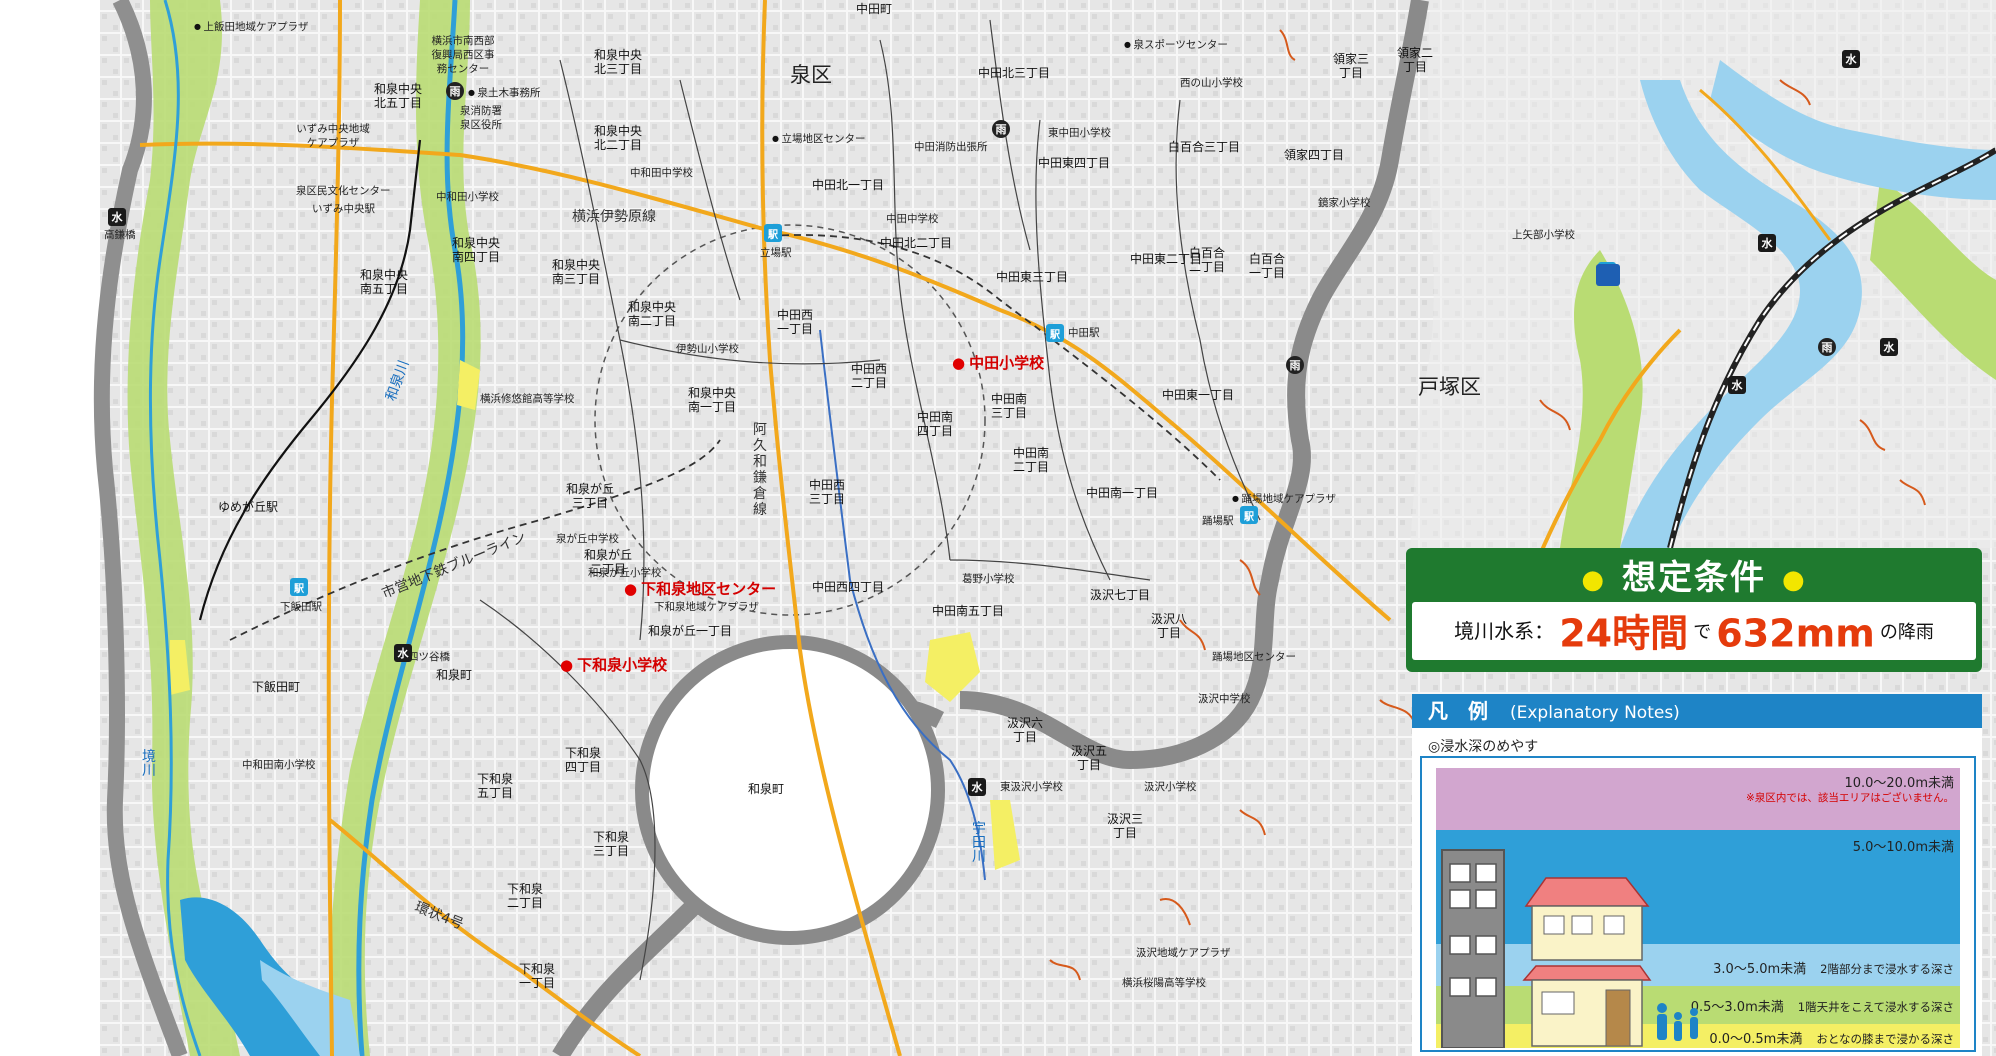 The width and height of the screenshot is (1996, 1056). What do you see at coordinates (1032, 277) in the screenshot?
I see `district-label: 中田東三丁目` at bounding box center [1032, 277].